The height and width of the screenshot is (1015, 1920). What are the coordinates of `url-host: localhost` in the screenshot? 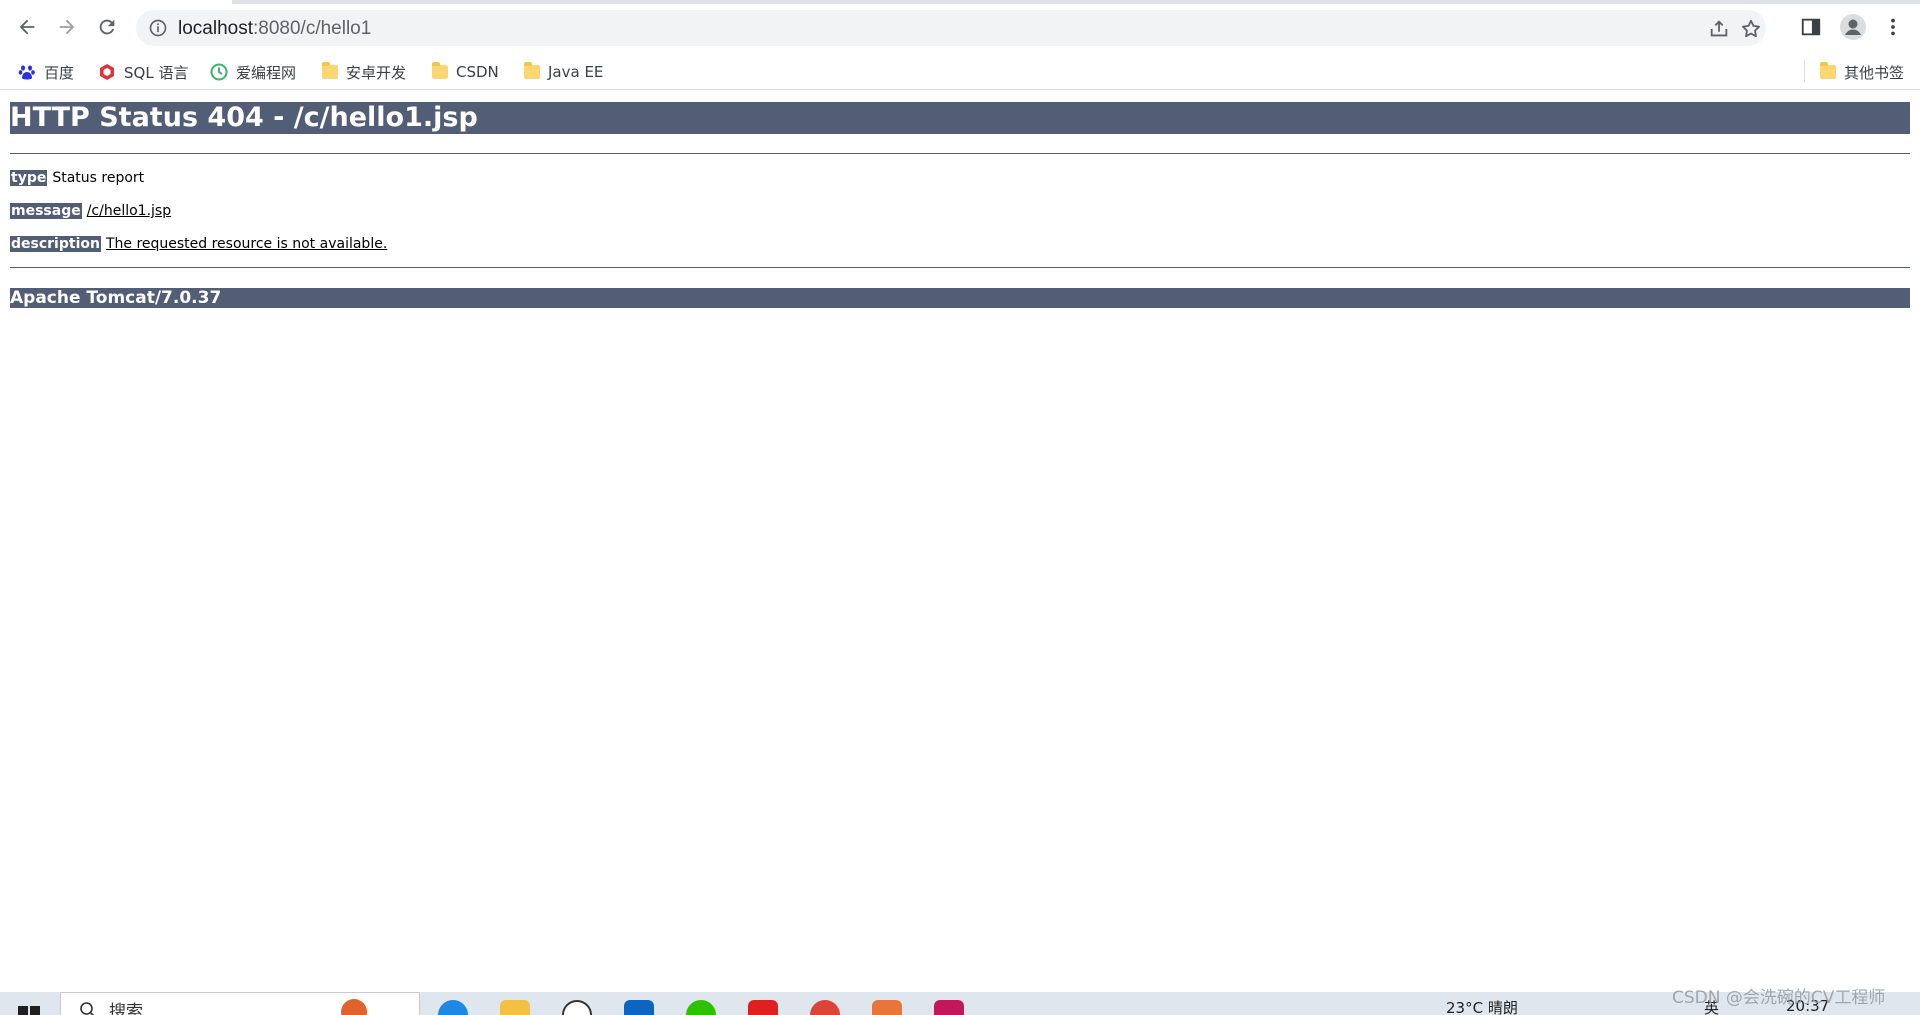 It's located at (215, 28).